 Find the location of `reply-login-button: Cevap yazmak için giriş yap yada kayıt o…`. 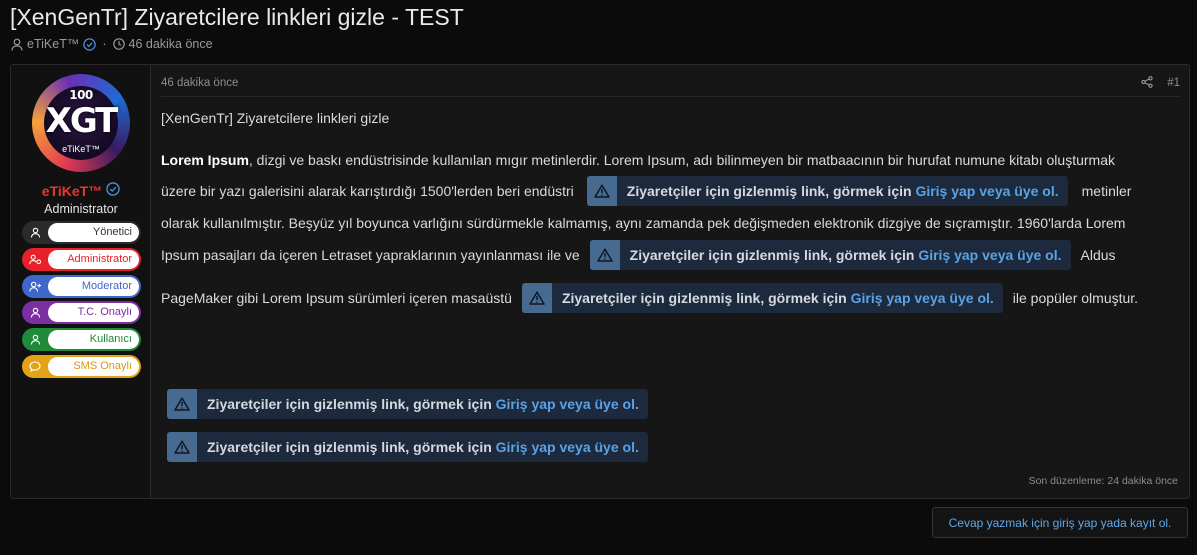

reply-login-button: Cevap yazmak için giriş yap yada kayıt o… is located at coordinates (1060, 522).